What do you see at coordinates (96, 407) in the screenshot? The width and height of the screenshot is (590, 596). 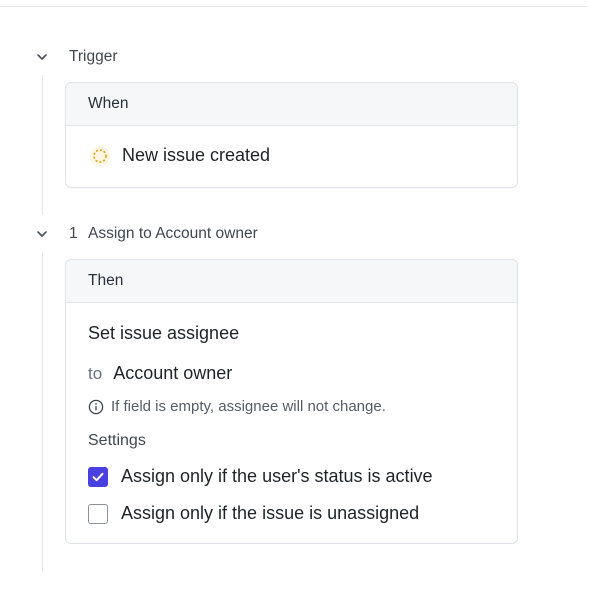 I see `info-icon` at bounding box center [96, 407].